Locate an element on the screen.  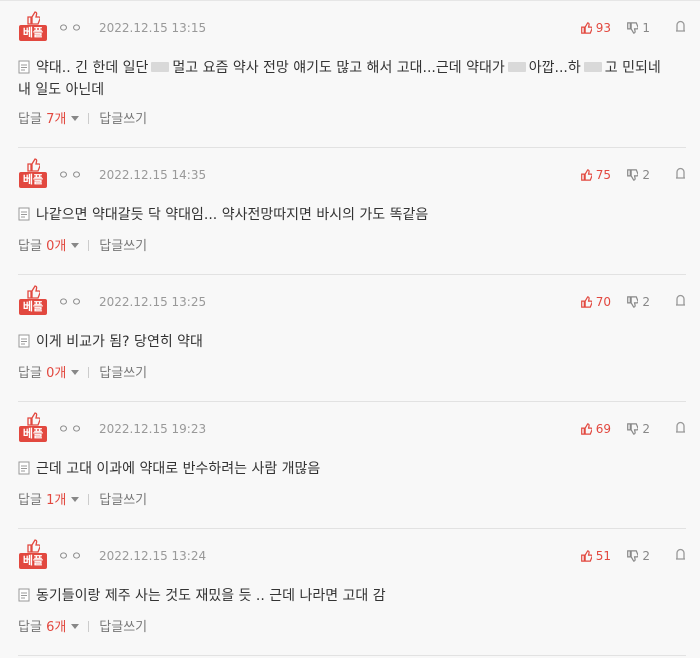
upvote-count: 69 is located at coordinates (603, 429).